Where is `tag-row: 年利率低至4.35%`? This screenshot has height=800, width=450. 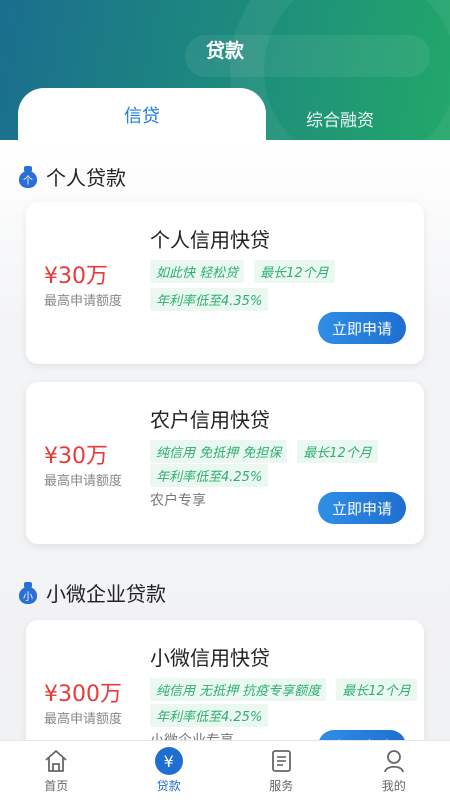 tag-row: 年利率低至4.35% is located at coordinates (209, 299).